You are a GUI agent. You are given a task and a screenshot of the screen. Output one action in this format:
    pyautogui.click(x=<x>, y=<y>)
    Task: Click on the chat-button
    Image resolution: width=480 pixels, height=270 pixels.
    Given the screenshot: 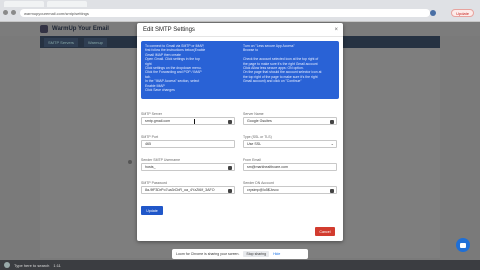 What is the action you would take?
    pyautogui.click(x=463, y=245)
    